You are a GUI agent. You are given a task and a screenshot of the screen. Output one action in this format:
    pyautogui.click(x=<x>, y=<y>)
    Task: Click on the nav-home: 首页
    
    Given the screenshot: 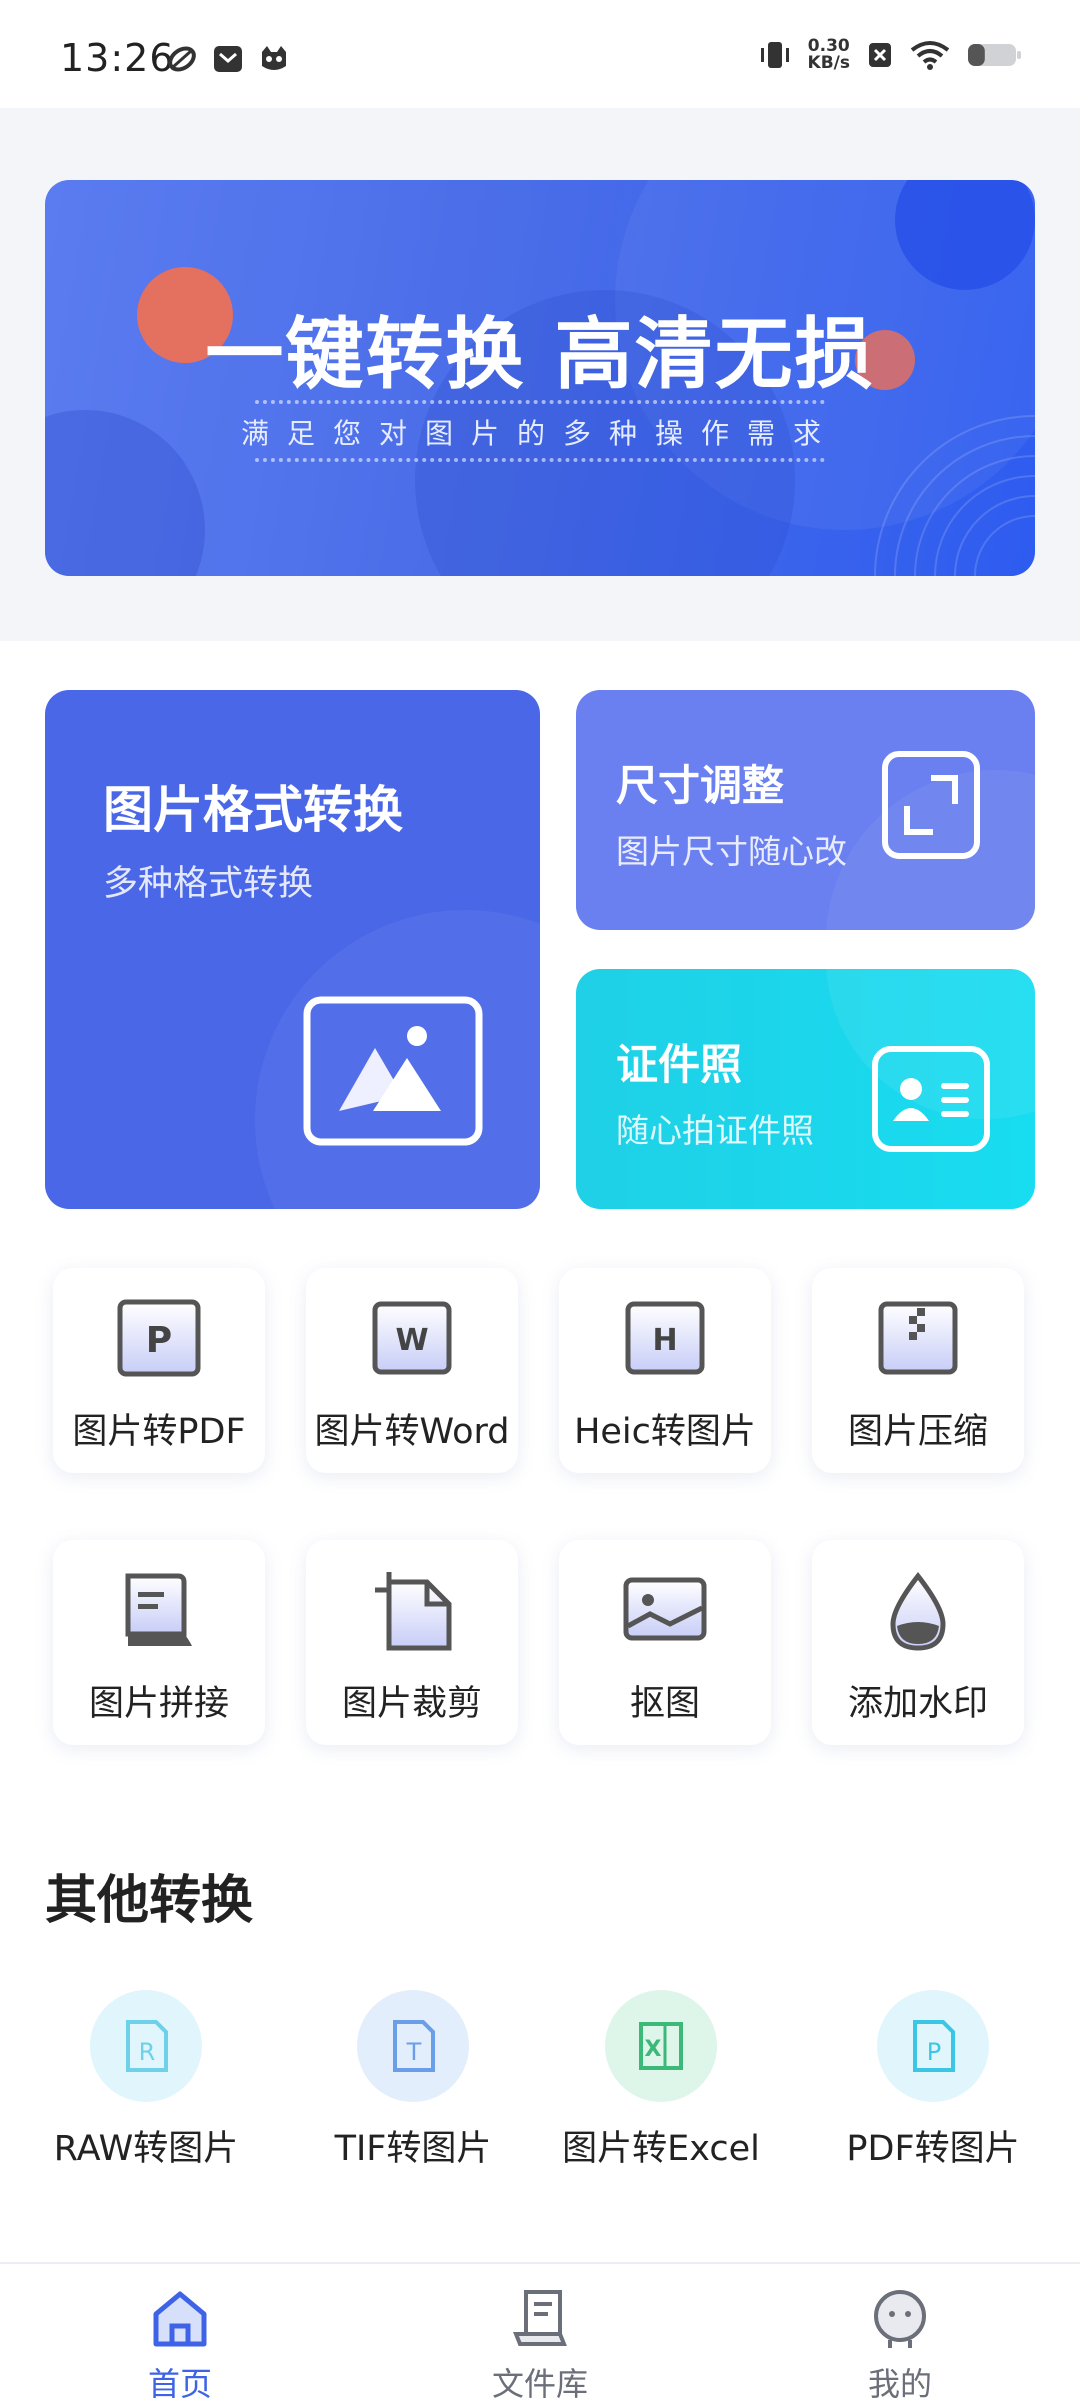 What is the action you would take?
    pyautogui.click(x=180, y=2336)
    